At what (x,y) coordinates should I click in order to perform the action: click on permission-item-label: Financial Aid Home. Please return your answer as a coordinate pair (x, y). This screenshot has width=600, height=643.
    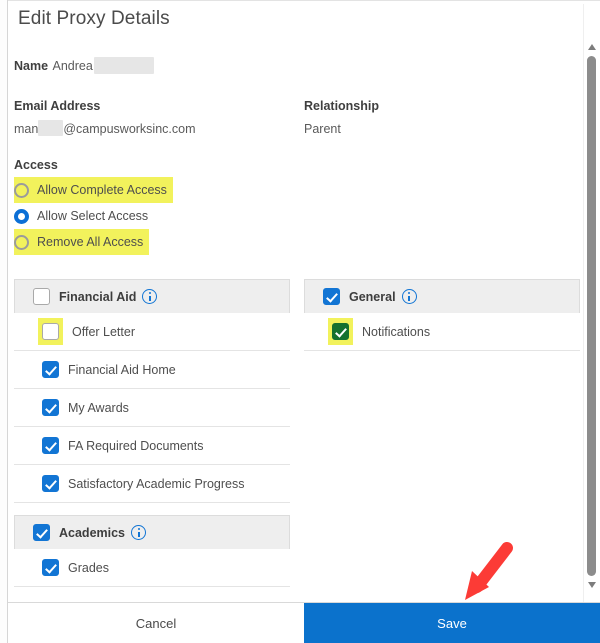
    Looking at the image, I should click on (122, 369).